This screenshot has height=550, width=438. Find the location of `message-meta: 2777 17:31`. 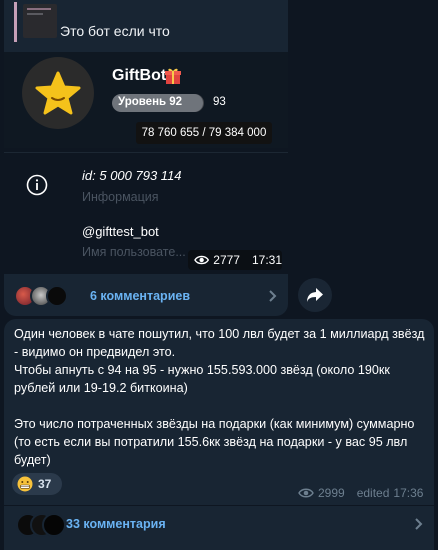

message-meta: 2777 17:31 is located at coordinates (235, 260).